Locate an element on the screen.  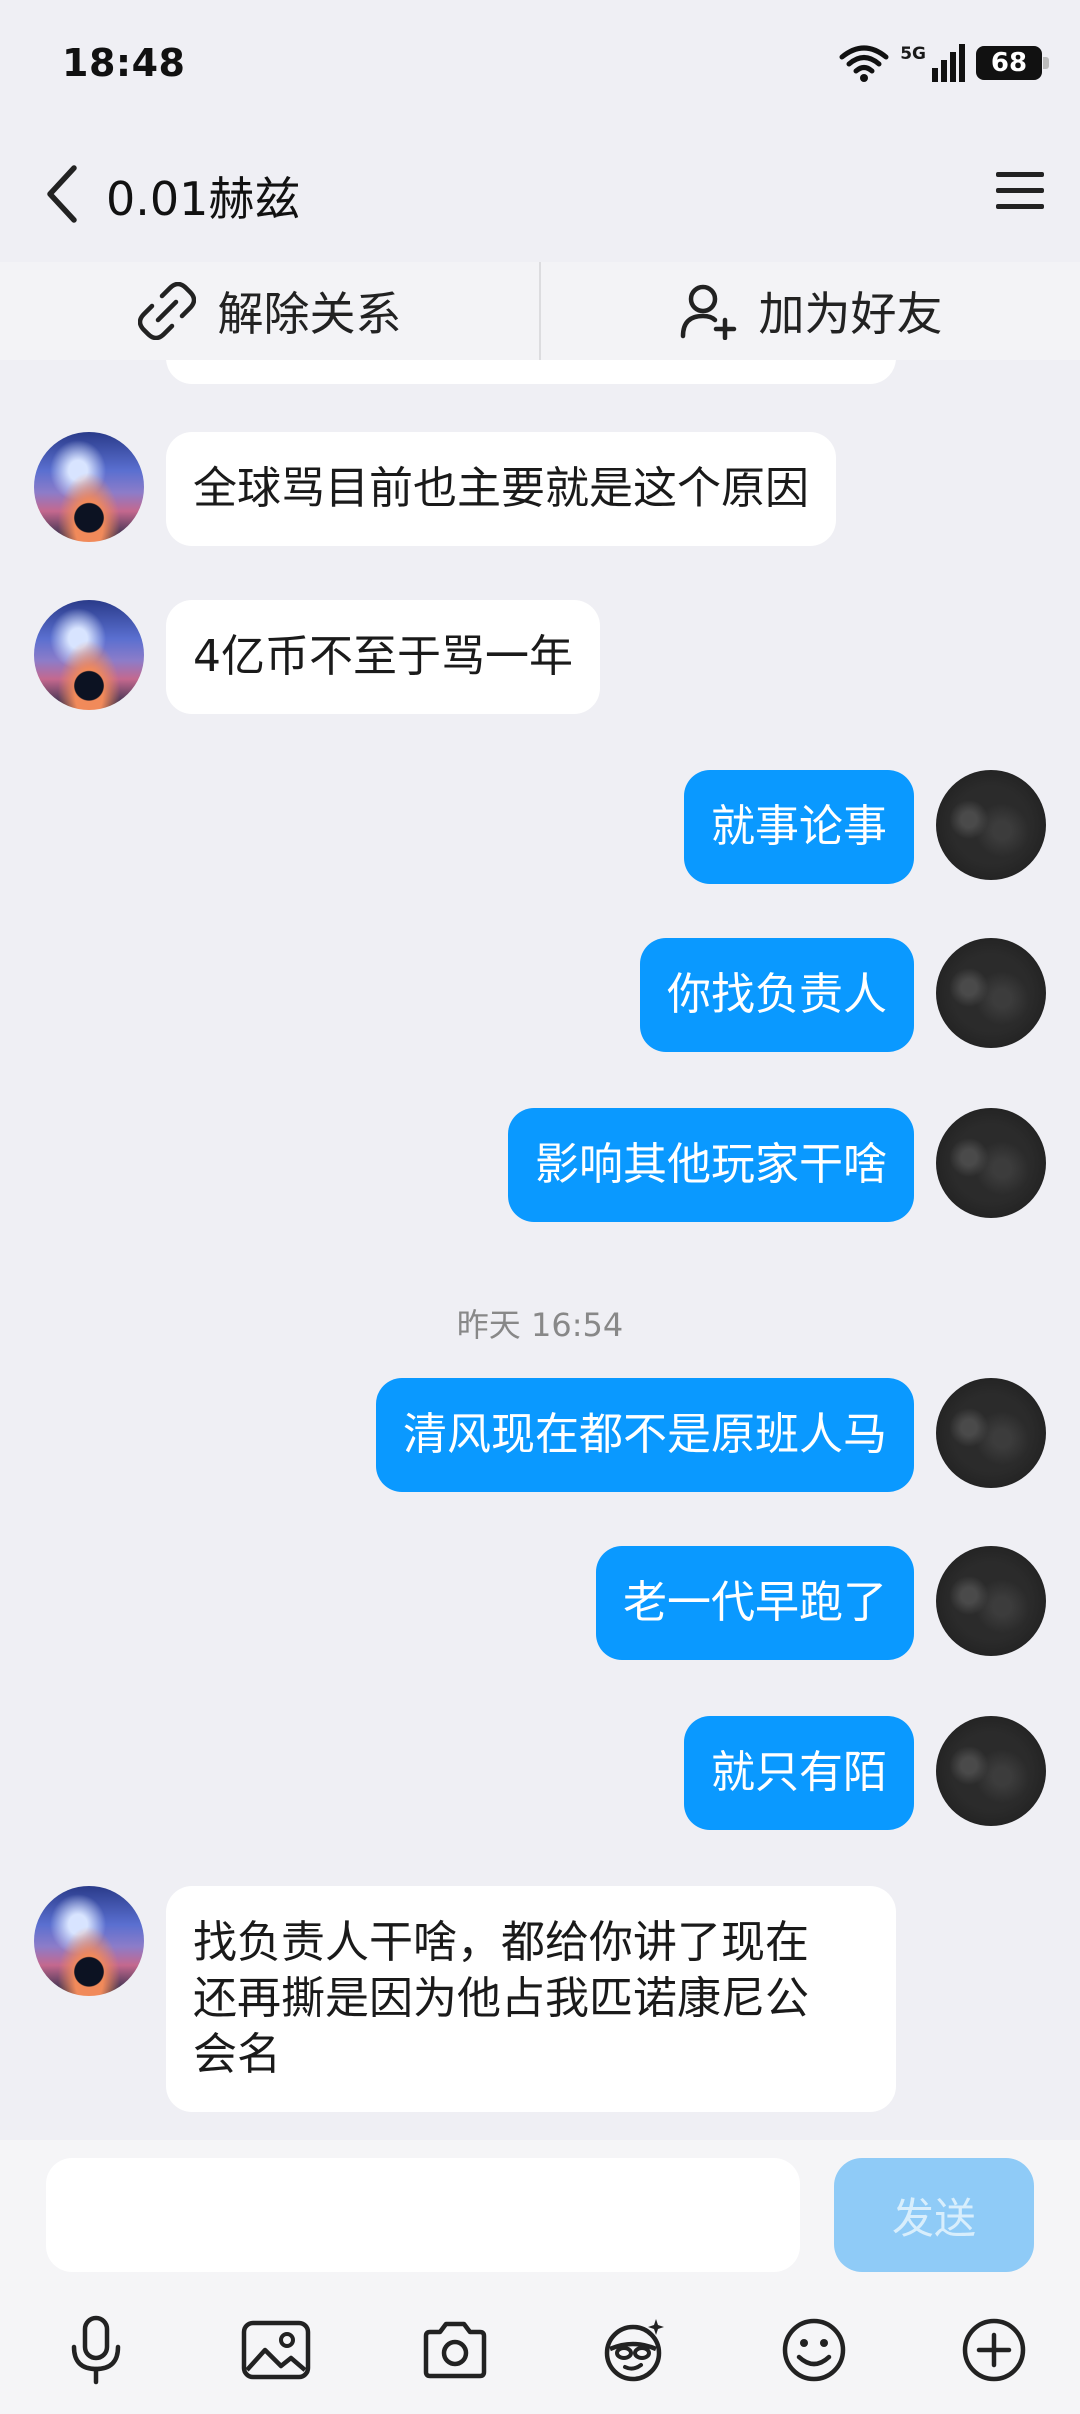
message-bubble: 全球骂目前也主要就是这个原因 is located at coordinates (501, 489).